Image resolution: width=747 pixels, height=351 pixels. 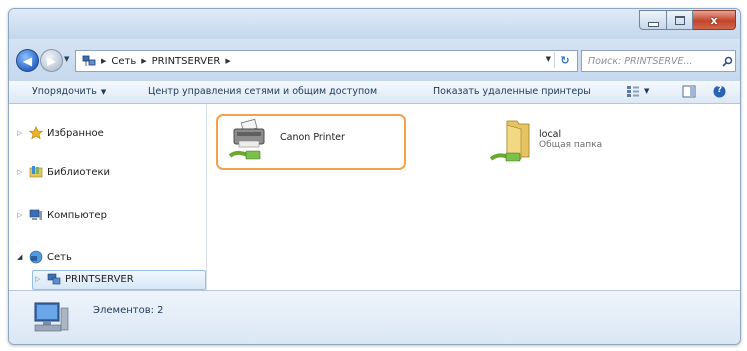 I want to click on item-name: Canon Printer, so click(x=312, y=137).